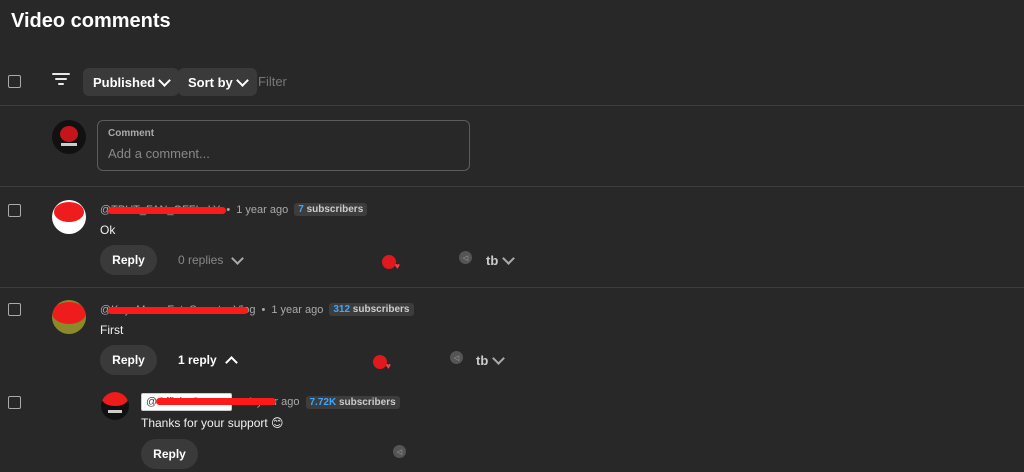 This screenshot has width=1024, height=472. Describe the element at coordinates (61, 80) in the screenshot. I see `filter-icon` at that location.